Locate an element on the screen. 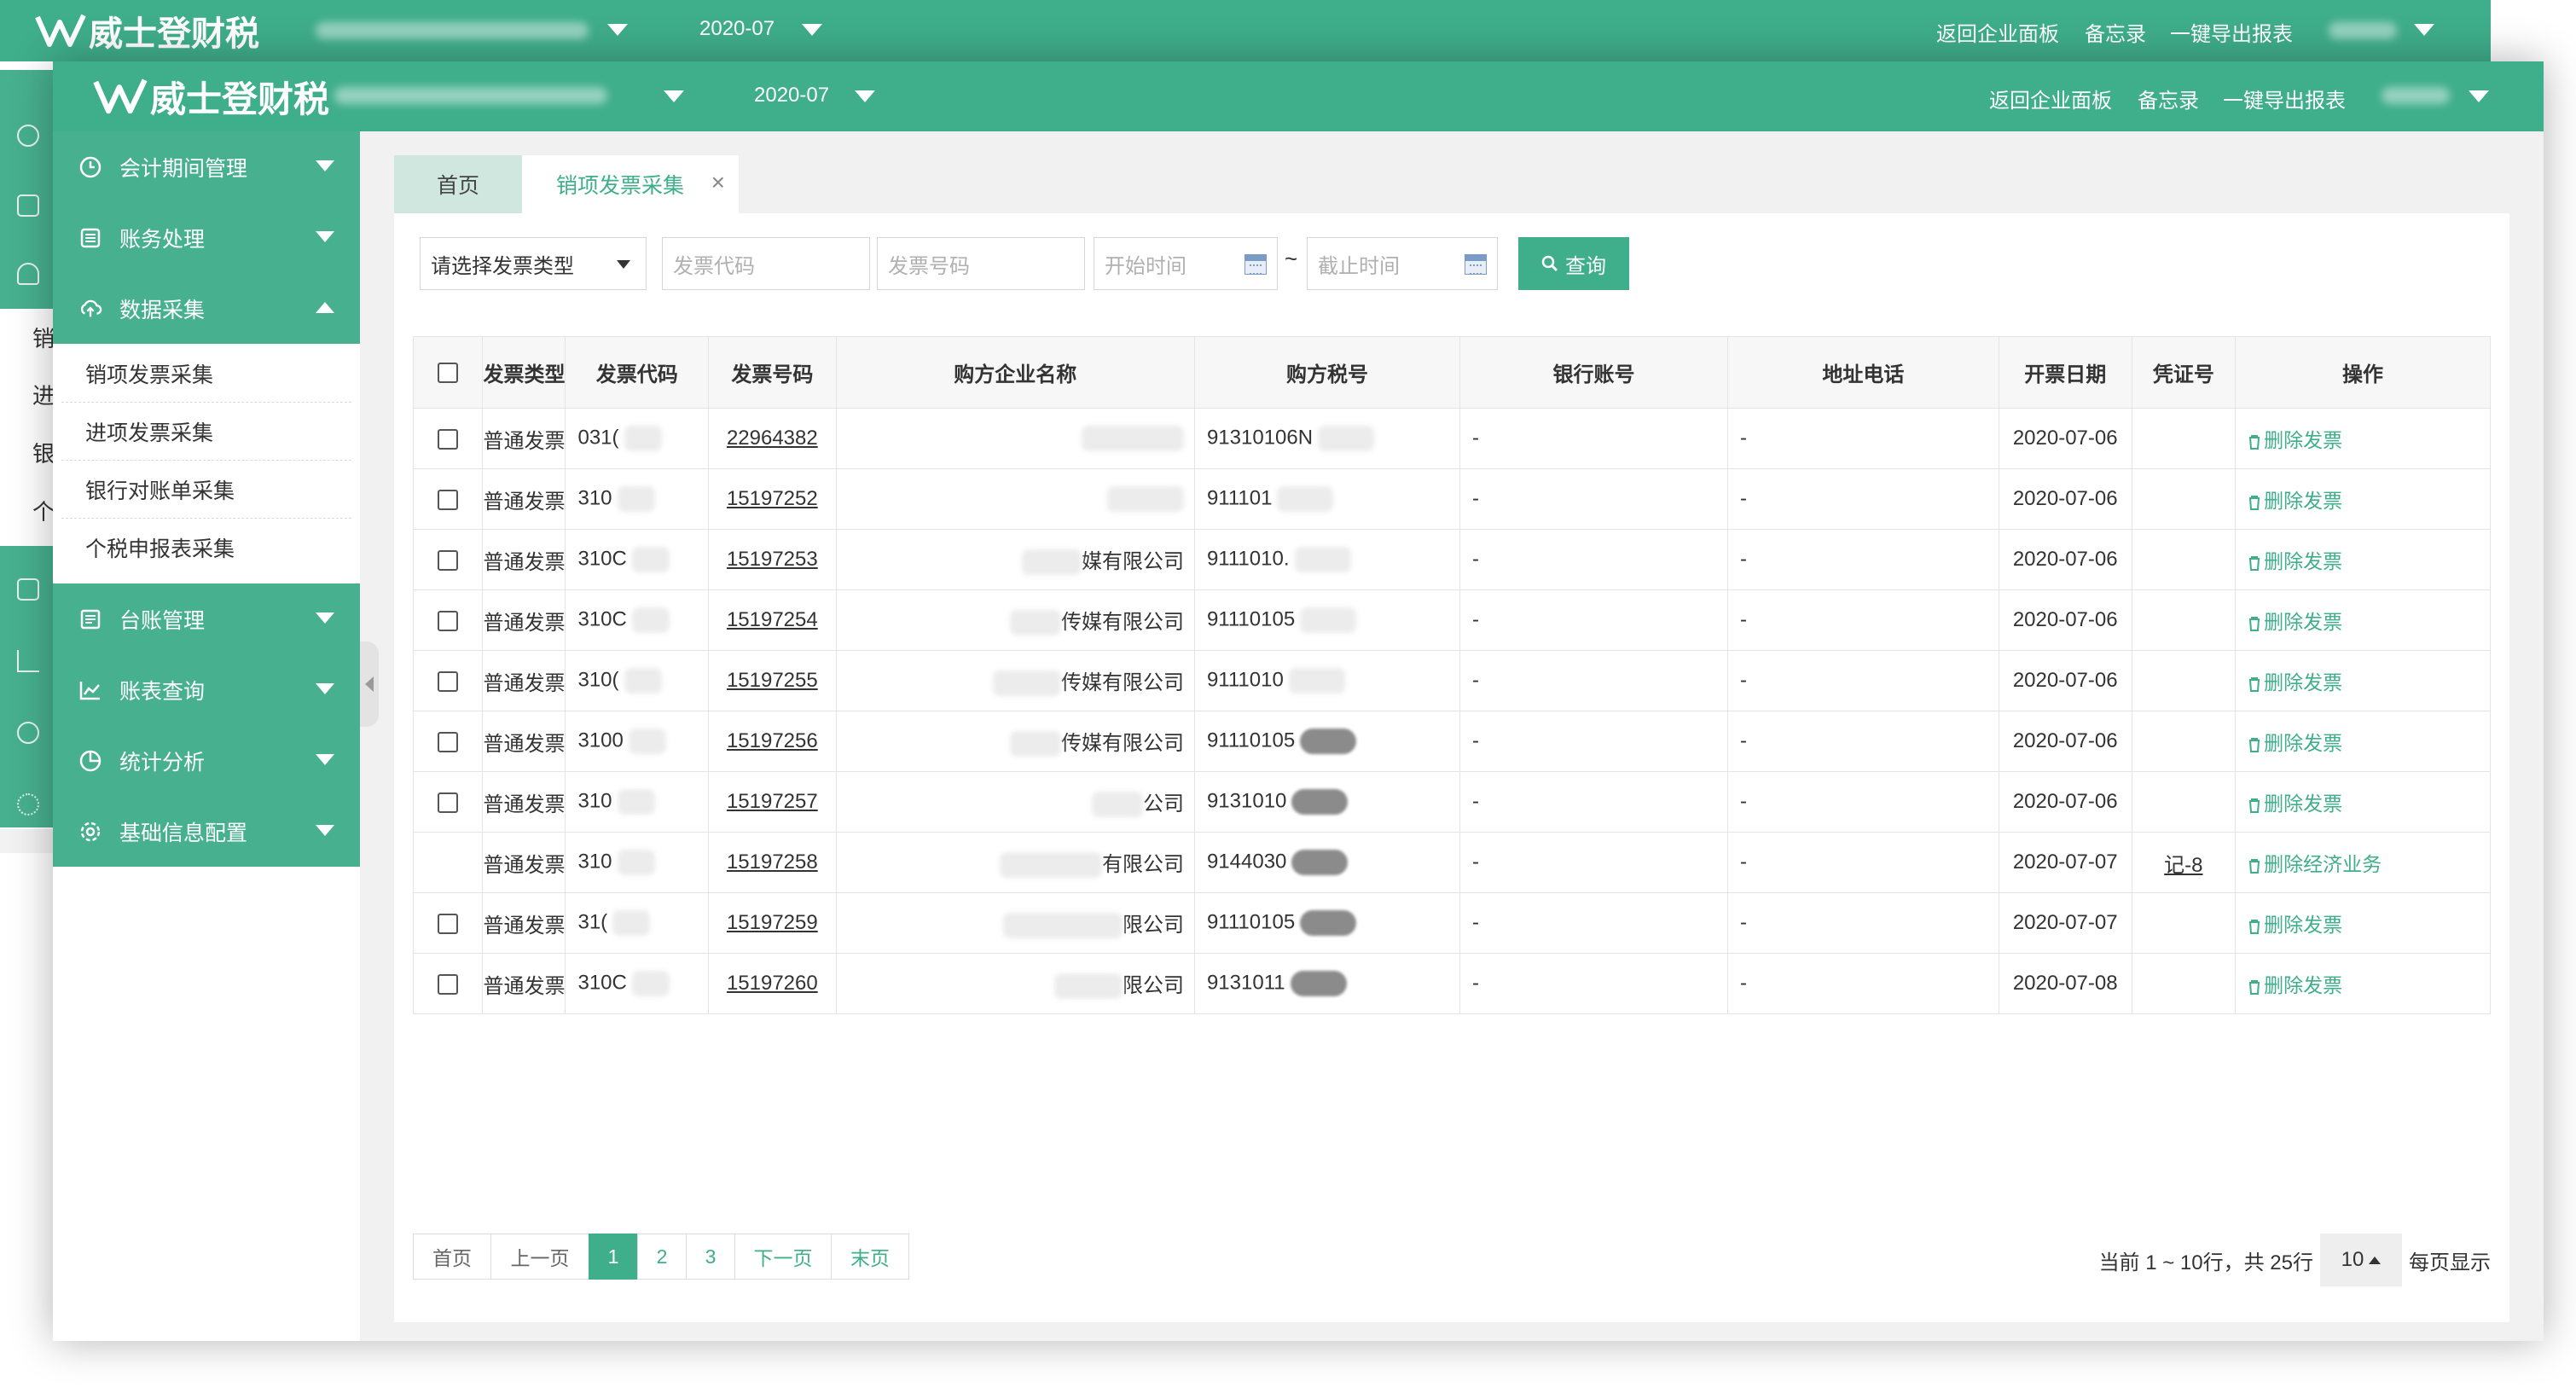 Image resolution: width=2576 pixels, height=1399 pixels. sidebar-group-statistics: 统计分析 is located at coordinates (206, 760).